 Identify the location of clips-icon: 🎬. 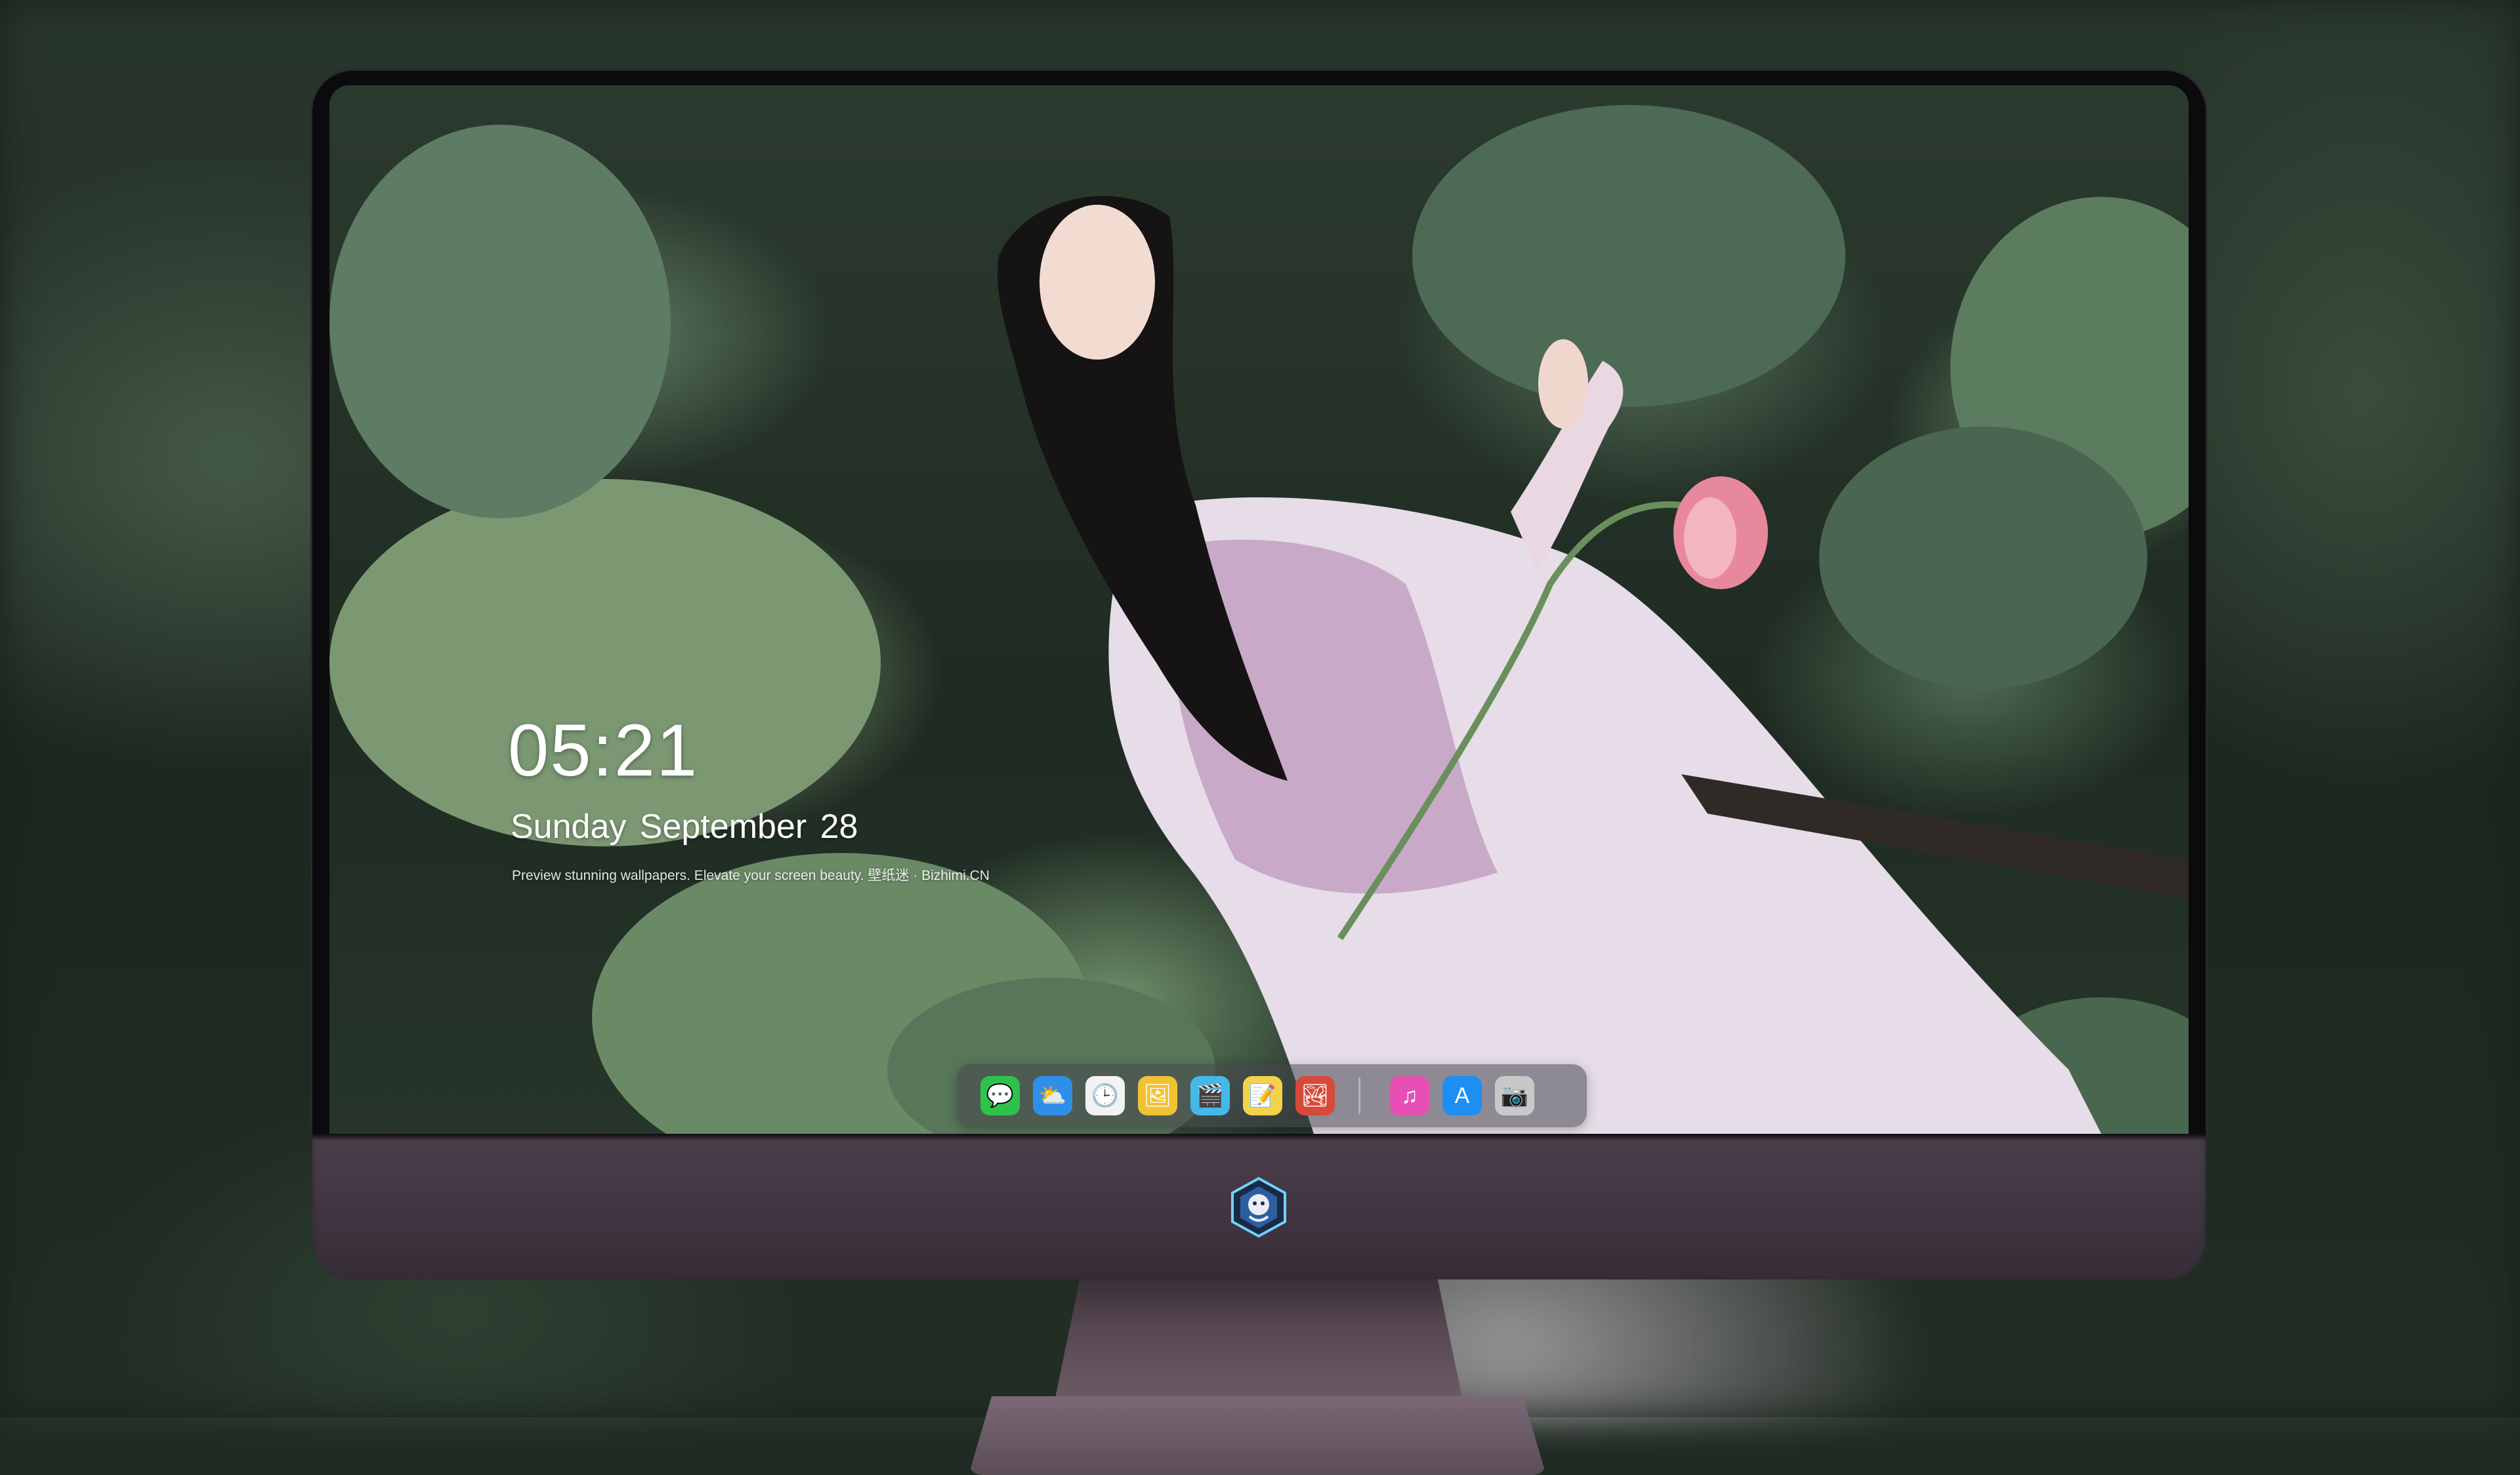
(1210, 1095).